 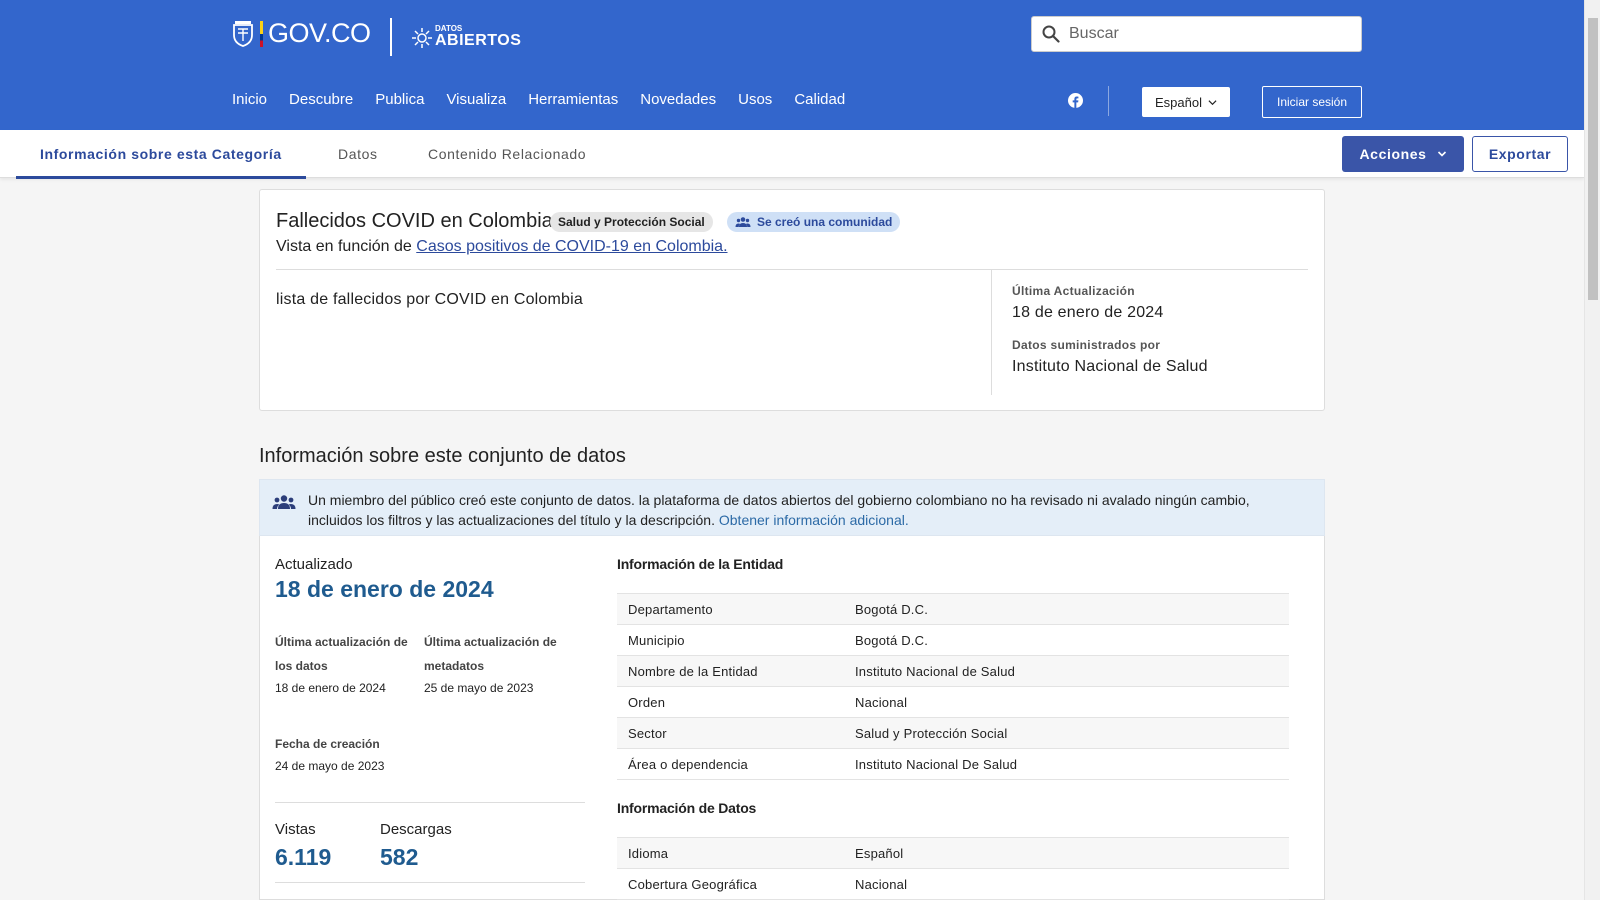 I want to click on language-value: Español, so click(x=1178, y=102).